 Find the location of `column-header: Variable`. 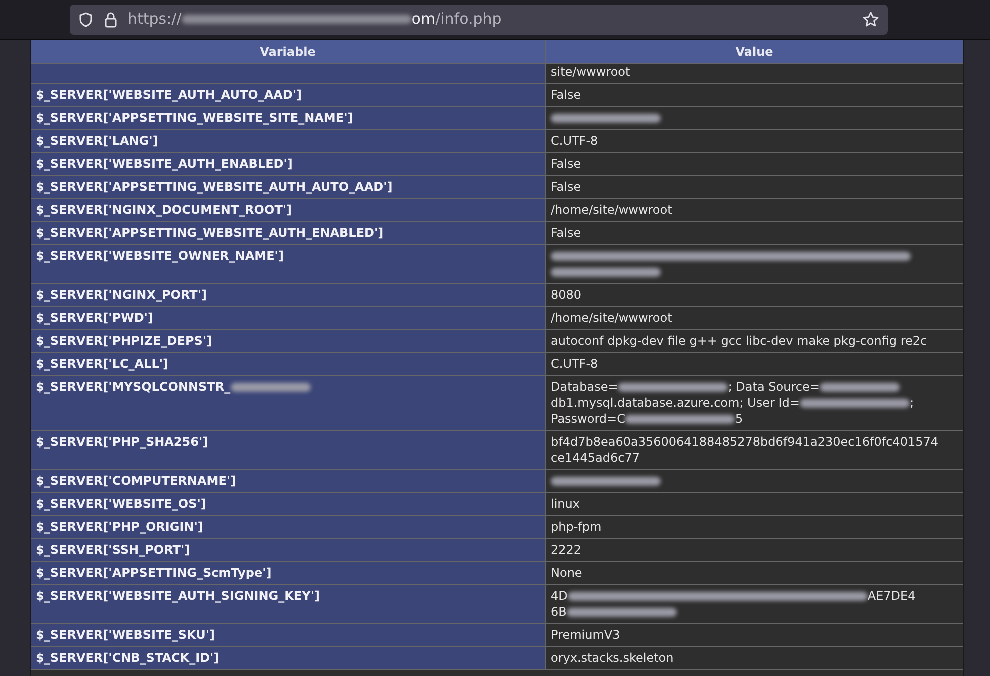

column-header: Variable is located at coordinates (288, 51).